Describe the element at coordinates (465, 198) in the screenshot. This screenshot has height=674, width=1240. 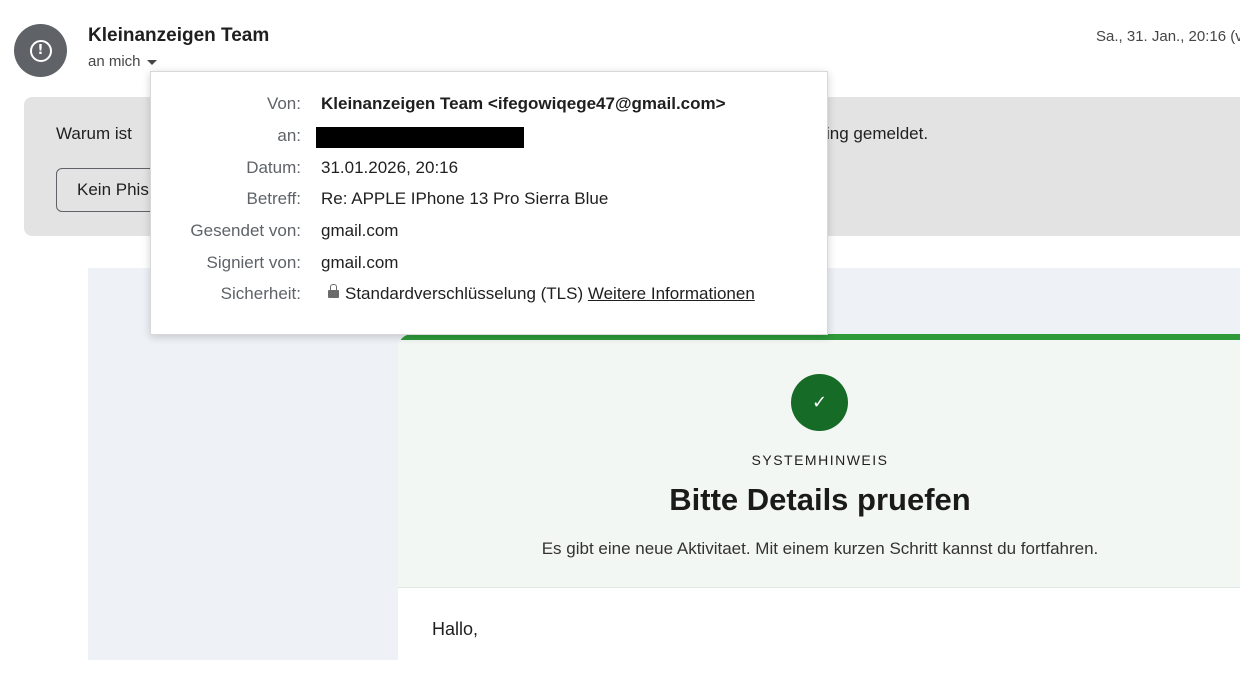
I see `subject-value: Re: APPLE IPhone 13 Pro Sierra Blue` at that location.